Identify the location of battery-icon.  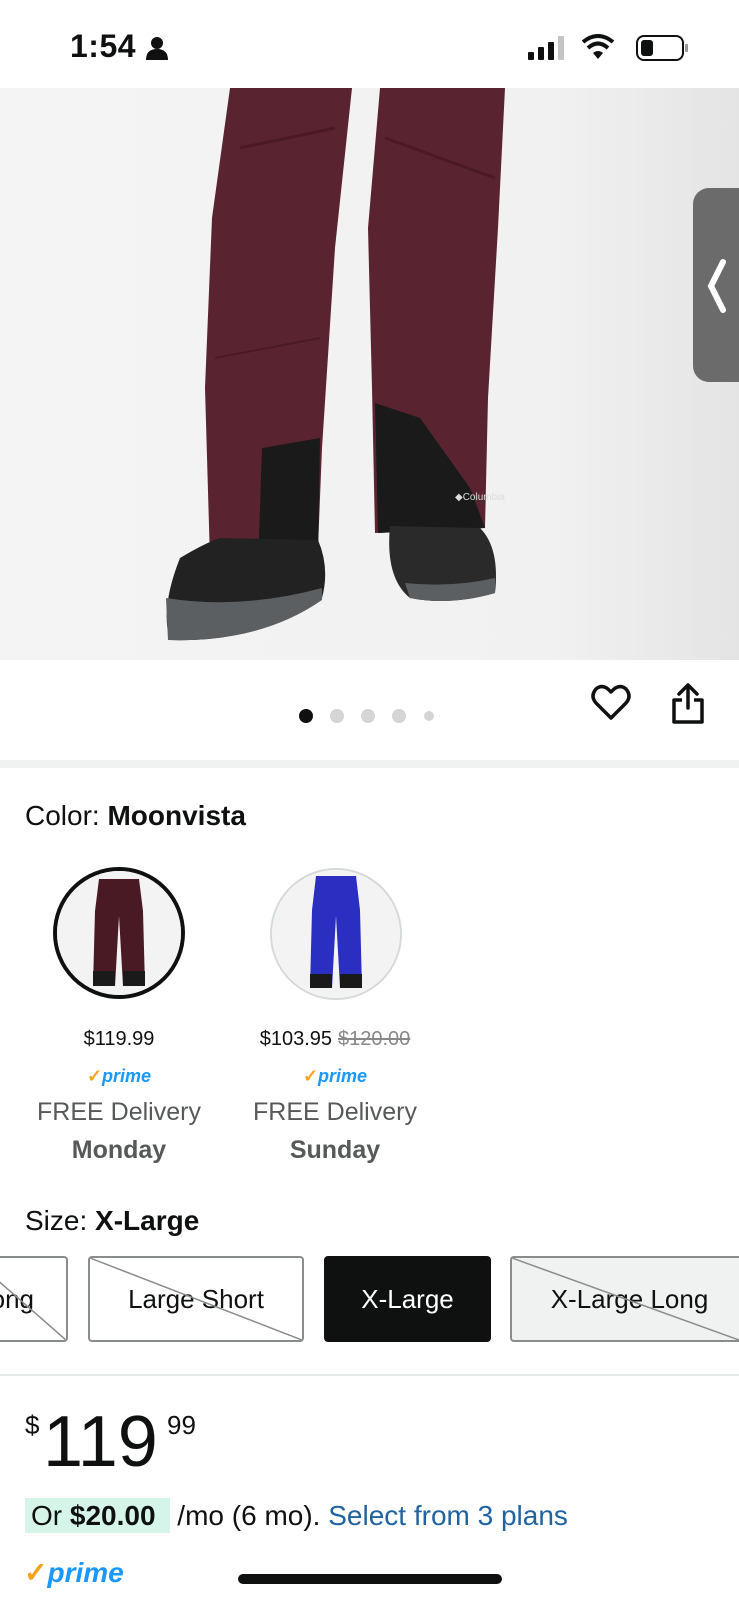
(662, 48).